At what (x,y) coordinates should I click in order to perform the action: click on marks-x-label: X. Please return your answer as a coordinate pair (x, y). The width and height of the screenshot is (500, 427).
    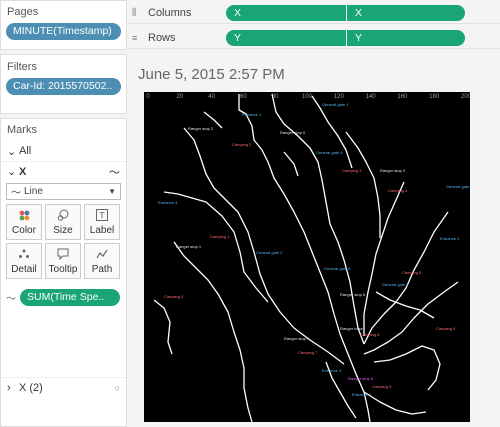
    Looking at the image, I should click on (23, 171).